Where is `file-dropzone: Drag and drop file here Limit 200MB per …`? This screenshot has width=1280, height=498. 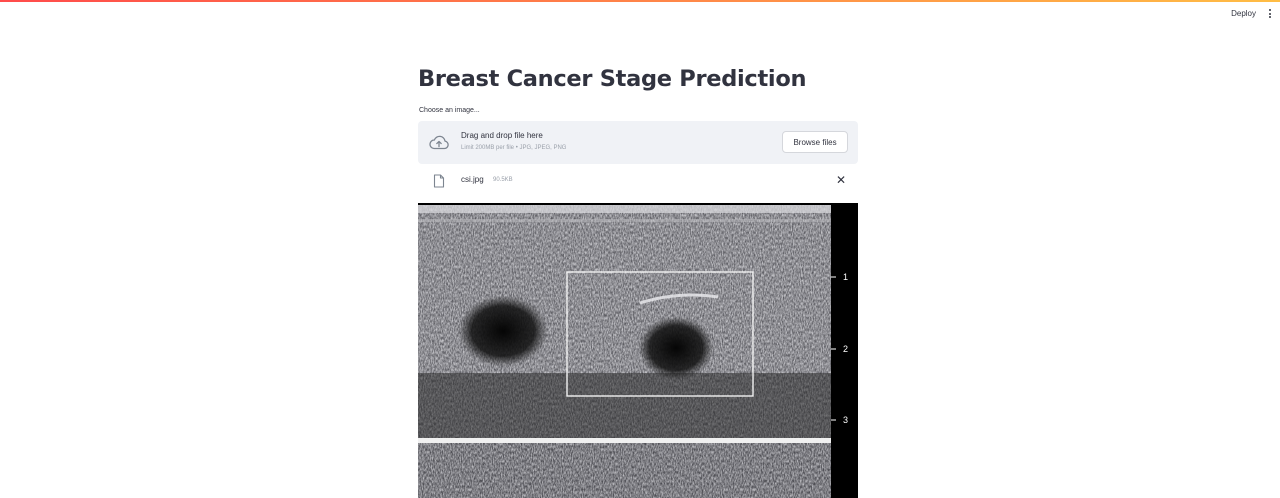 file-dropzone: Drag and drop file here Limit 200MB per … is located at coordinates (638, 142).